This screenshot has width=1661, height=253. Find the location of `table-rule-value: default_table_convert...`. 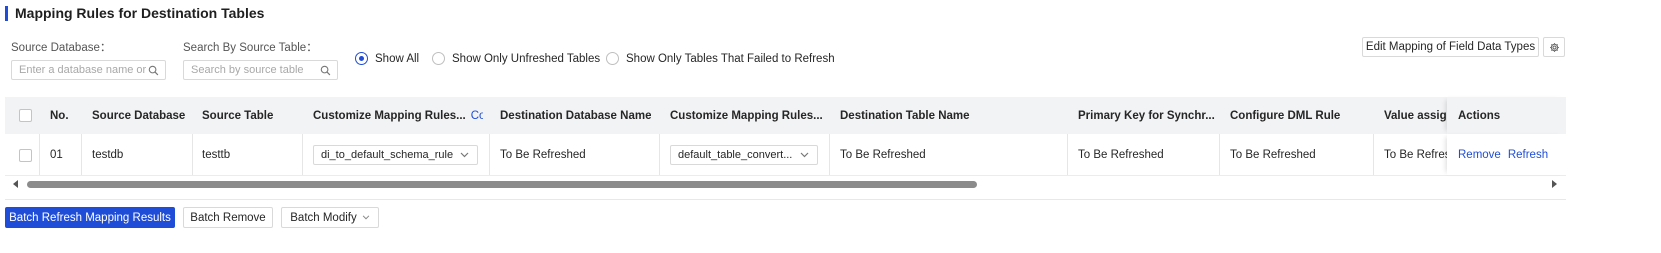

table-rule-value: default_table_convert... is located at coordinates (735, 155).